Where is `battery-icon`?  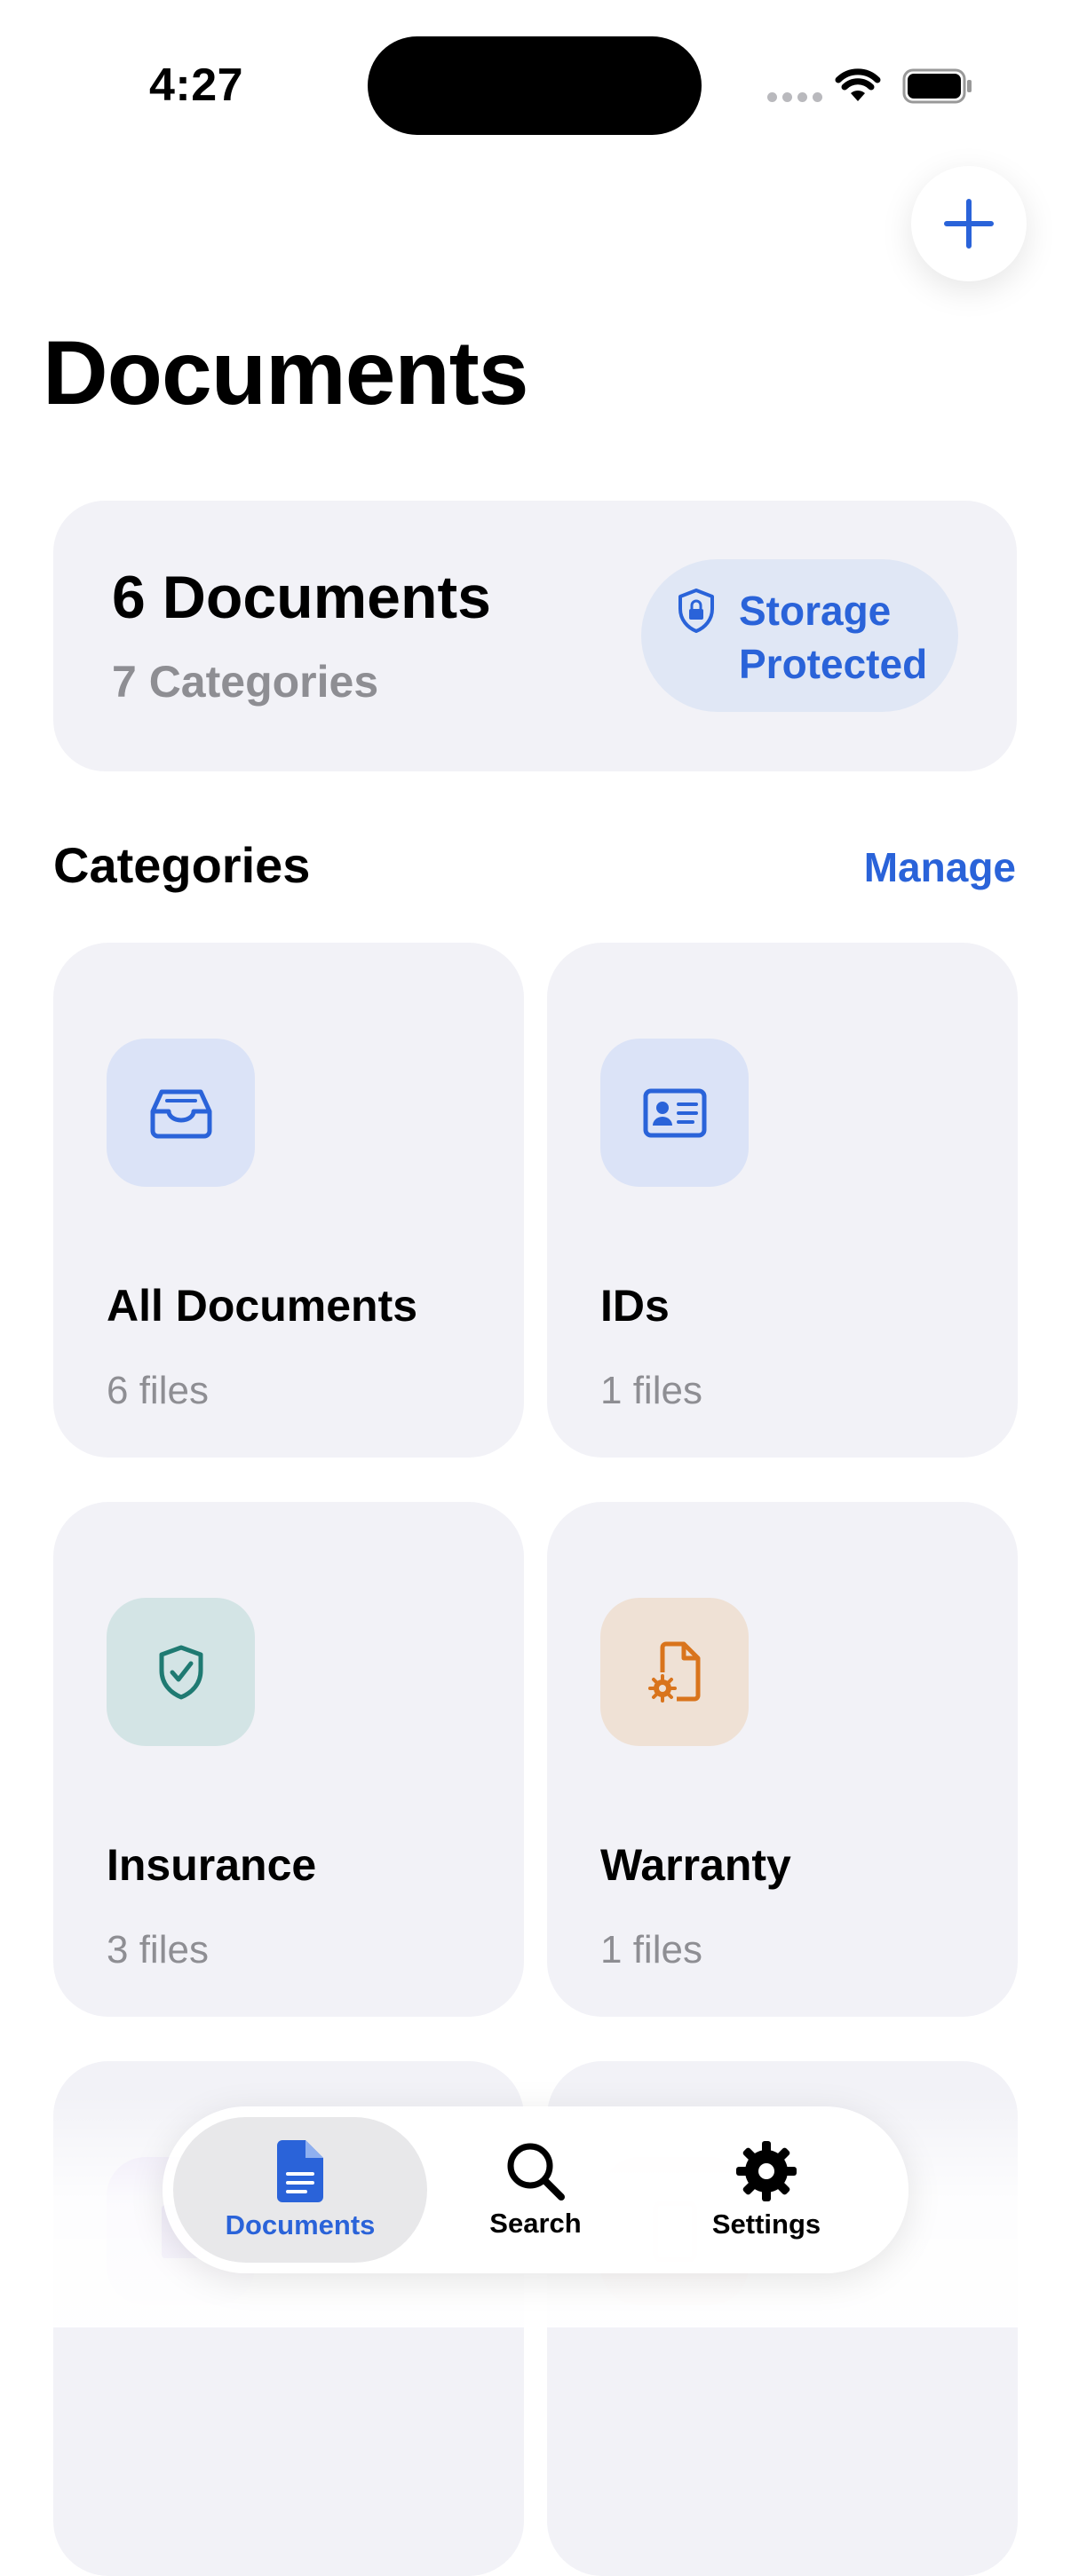
battery-icon is located at coordinates (937, 86).